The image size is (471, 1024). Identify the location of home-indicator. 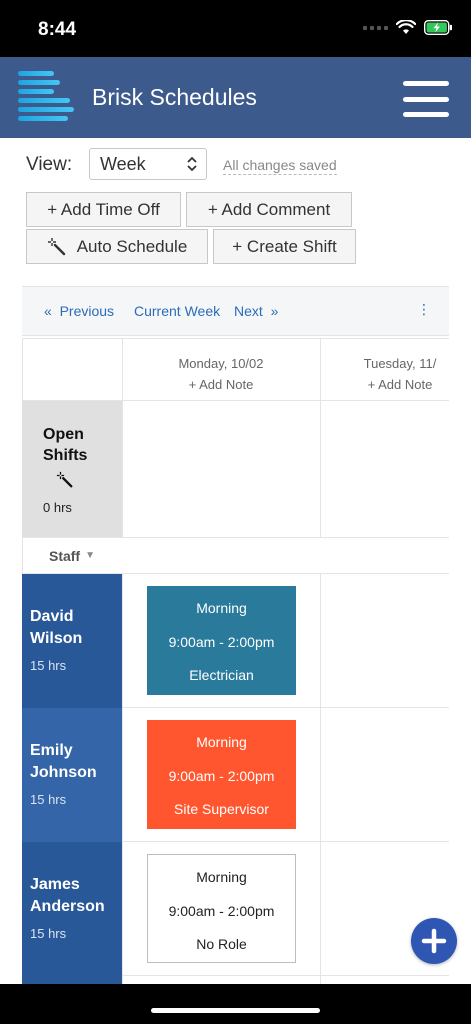
(235, 1010).